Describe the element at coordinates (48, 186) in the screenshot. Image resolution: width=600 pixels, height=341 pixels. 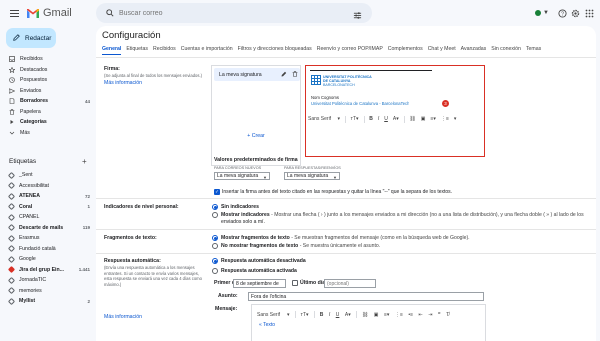
I see `label-item: Accessibilitat` at that location.